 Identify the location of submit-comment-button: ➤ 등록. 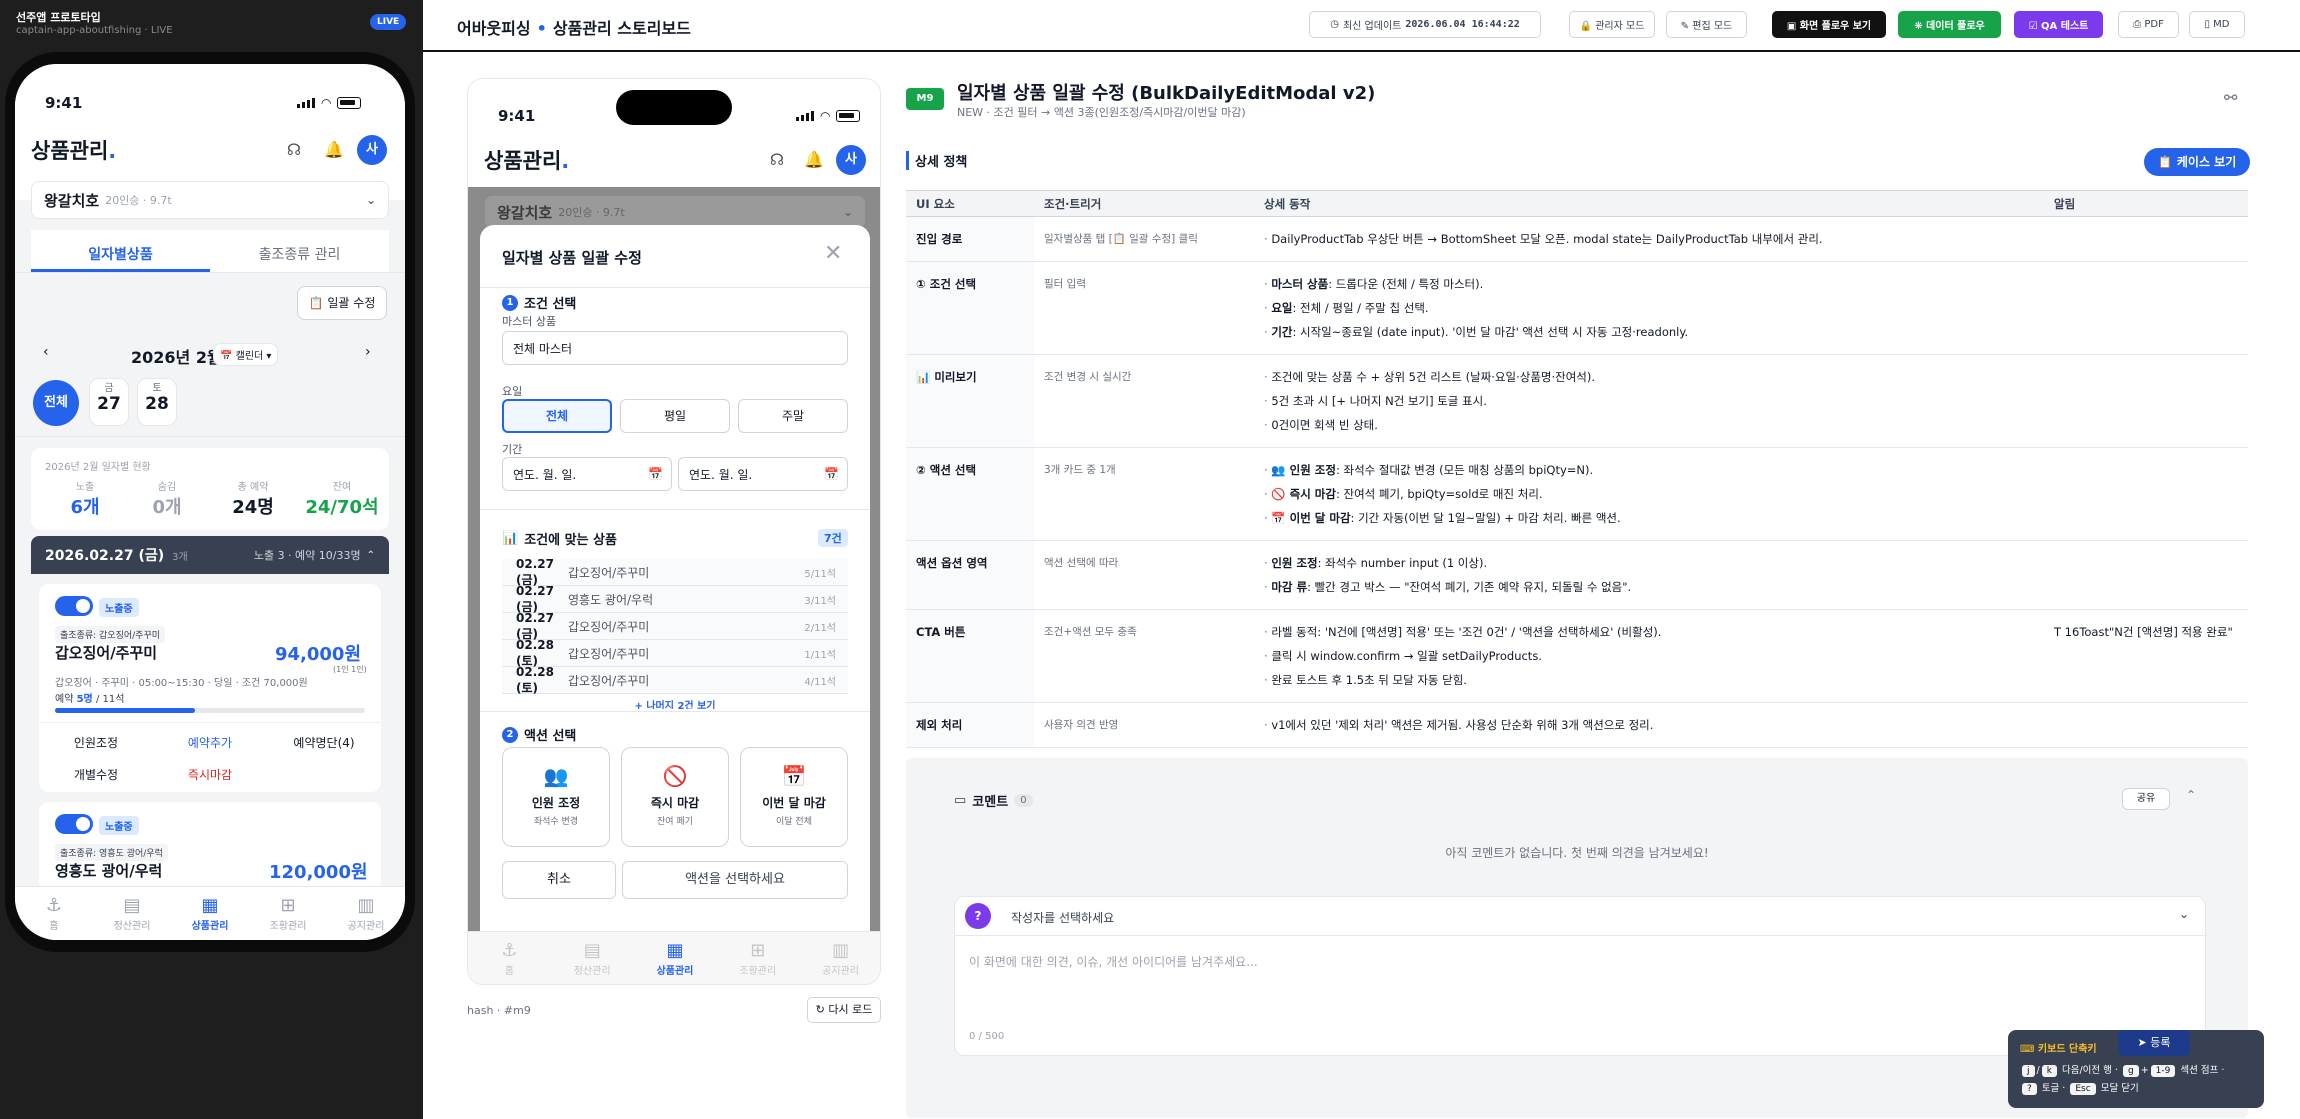
(2154, 1043).